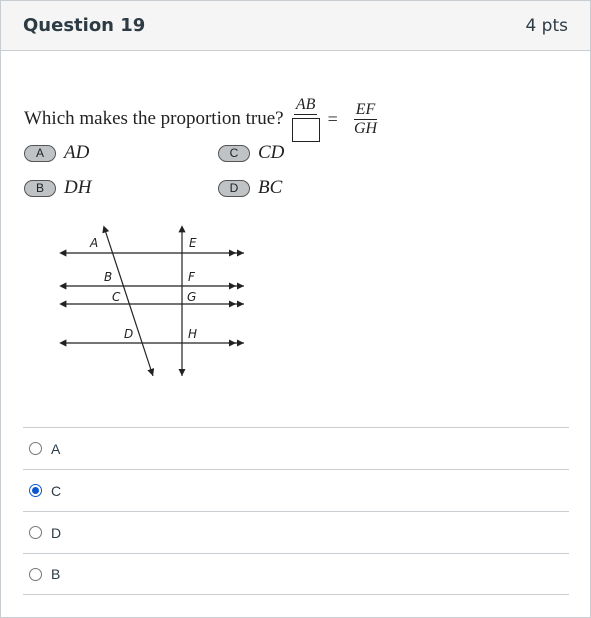 This screenshot has width=591, height=618. I want to click on image-choice-d: D BC, so click(250, 188).